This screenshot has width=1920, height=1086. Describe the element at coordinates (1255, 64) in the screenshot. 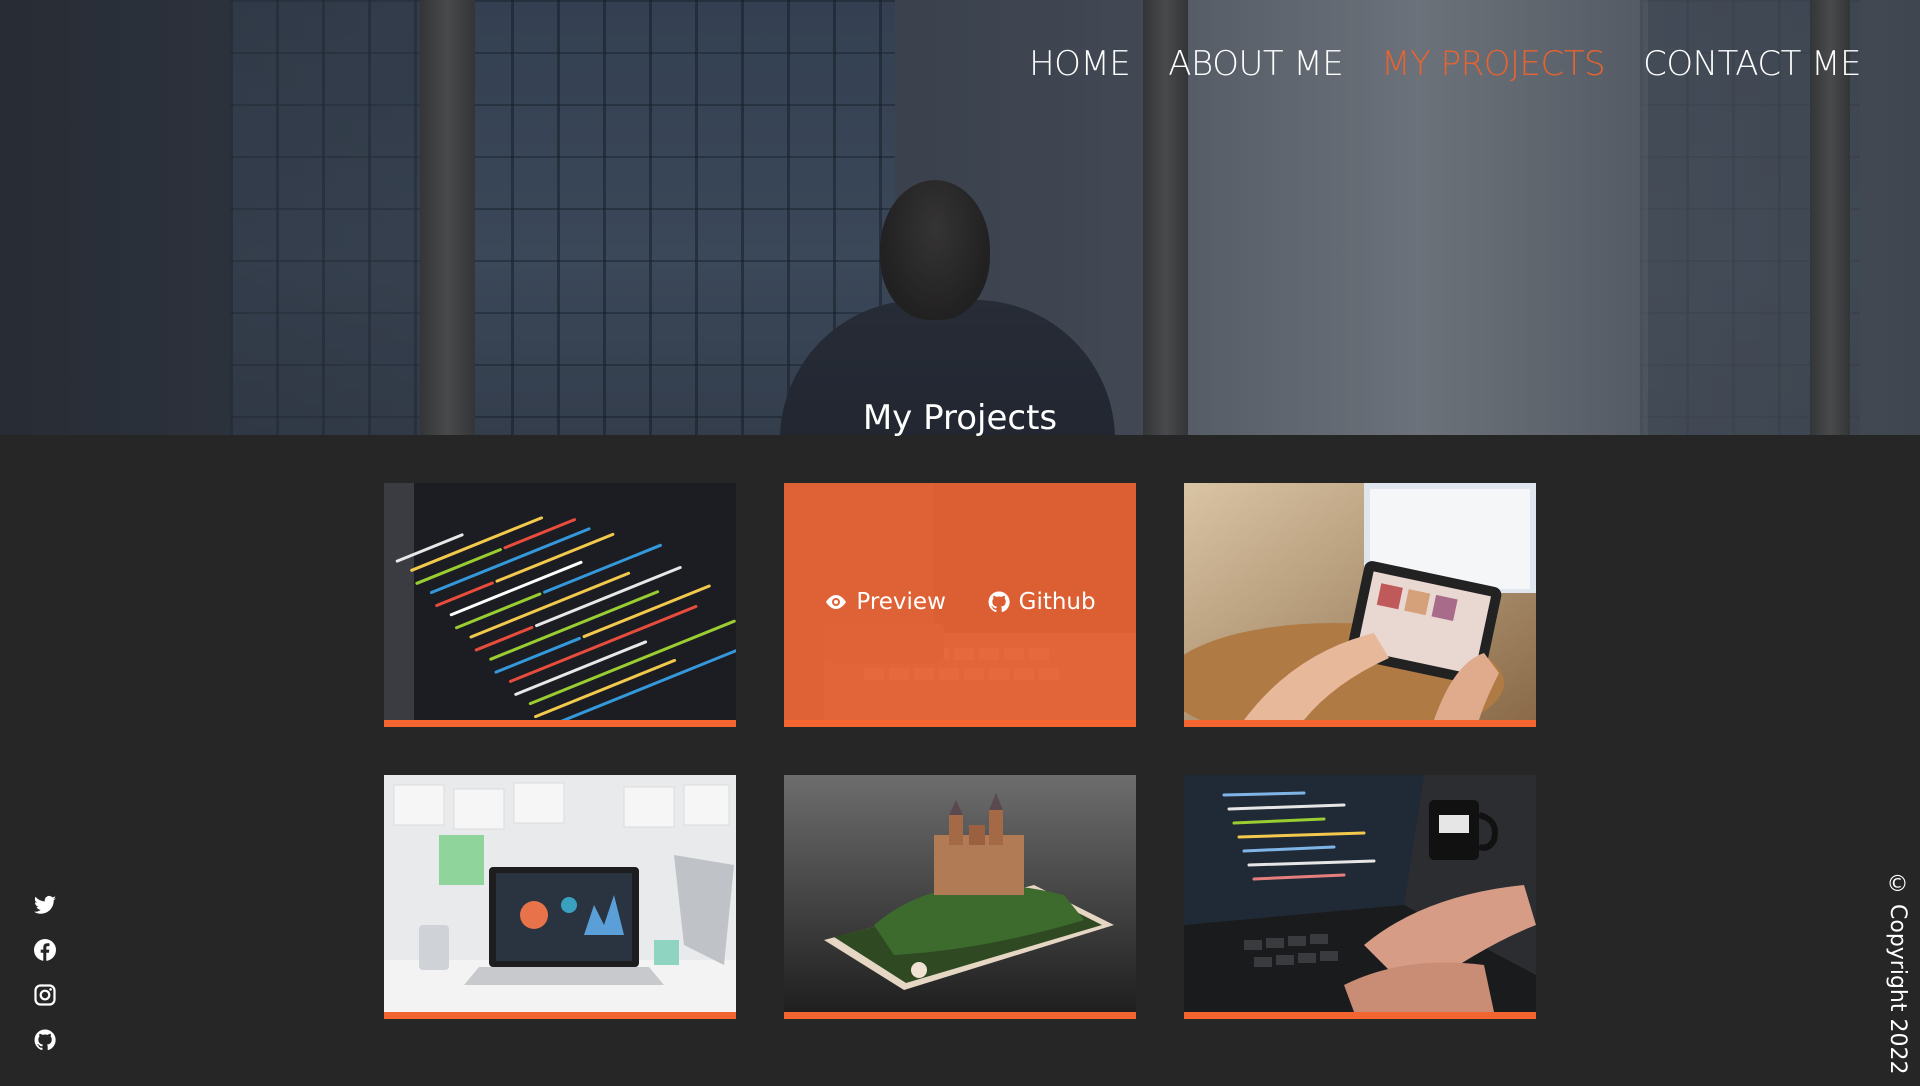

I see `nav-about-me: ABOUT ME` at that location.